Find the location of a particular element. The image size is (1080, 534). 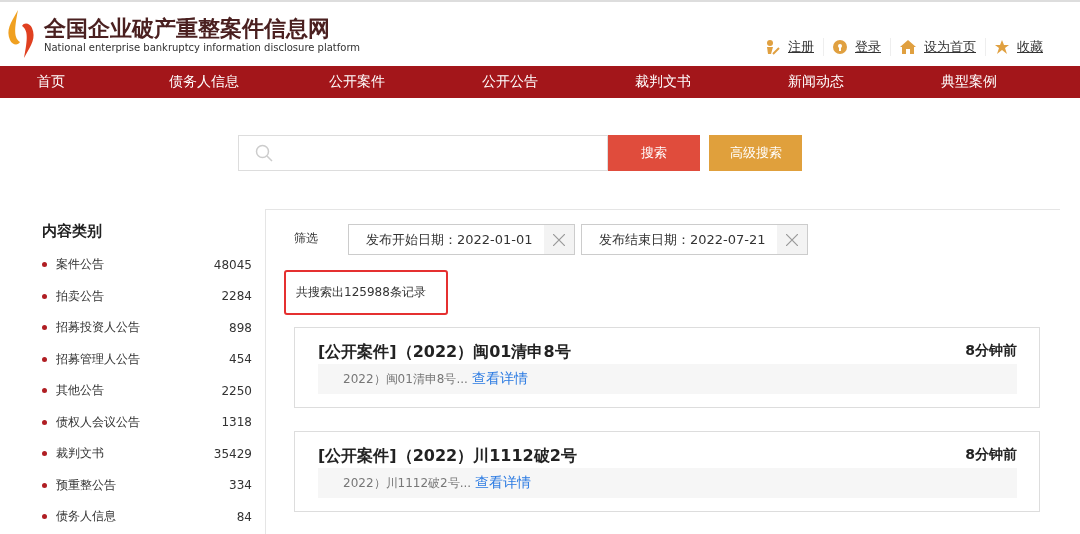

header-link: 设为首页 is located at coordinates (950, 47).